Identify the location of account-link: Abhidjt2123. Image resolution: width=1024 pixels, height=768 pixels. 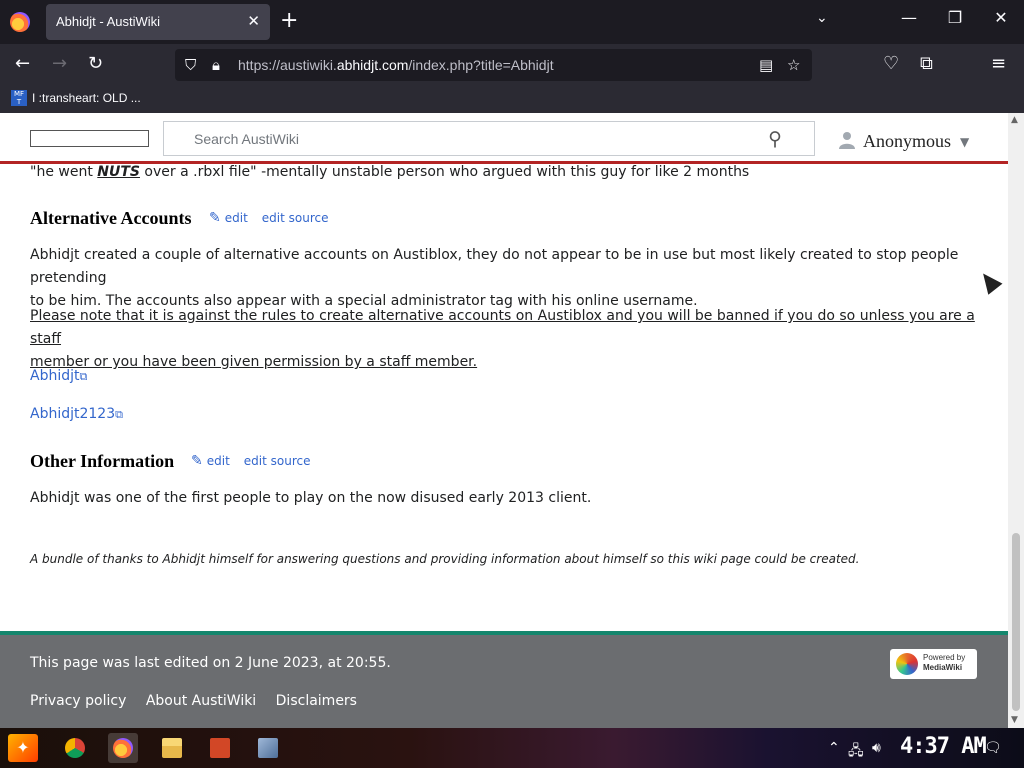
(72, 414).